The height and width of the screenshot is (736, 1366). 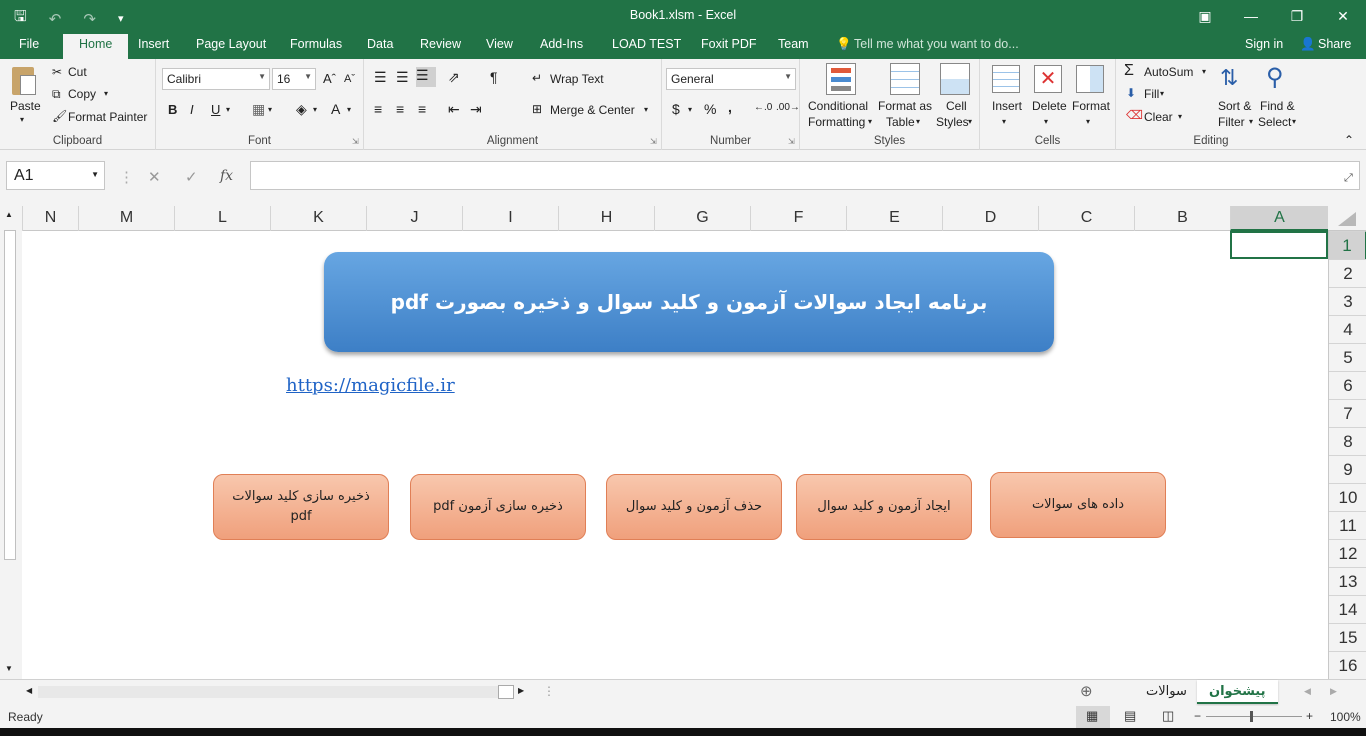 I want to click on column-header-l: L, so click(x=222, y=218).